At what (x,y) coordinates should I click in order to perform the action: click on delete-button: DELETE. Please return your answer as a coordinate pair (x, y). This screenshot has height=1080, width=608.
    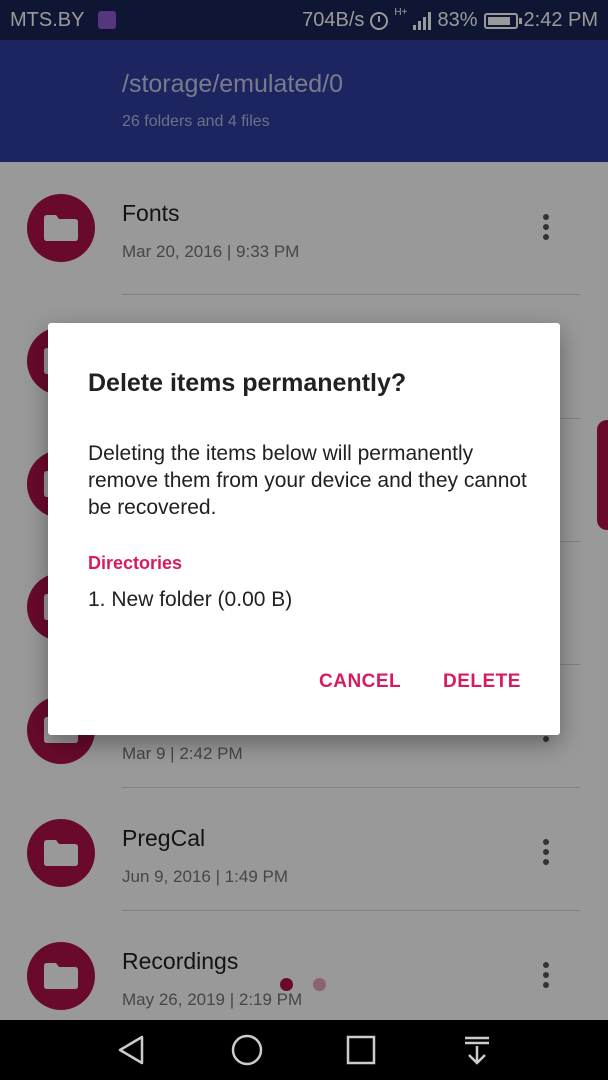
    Looking at the image, I should click on (482, 682).